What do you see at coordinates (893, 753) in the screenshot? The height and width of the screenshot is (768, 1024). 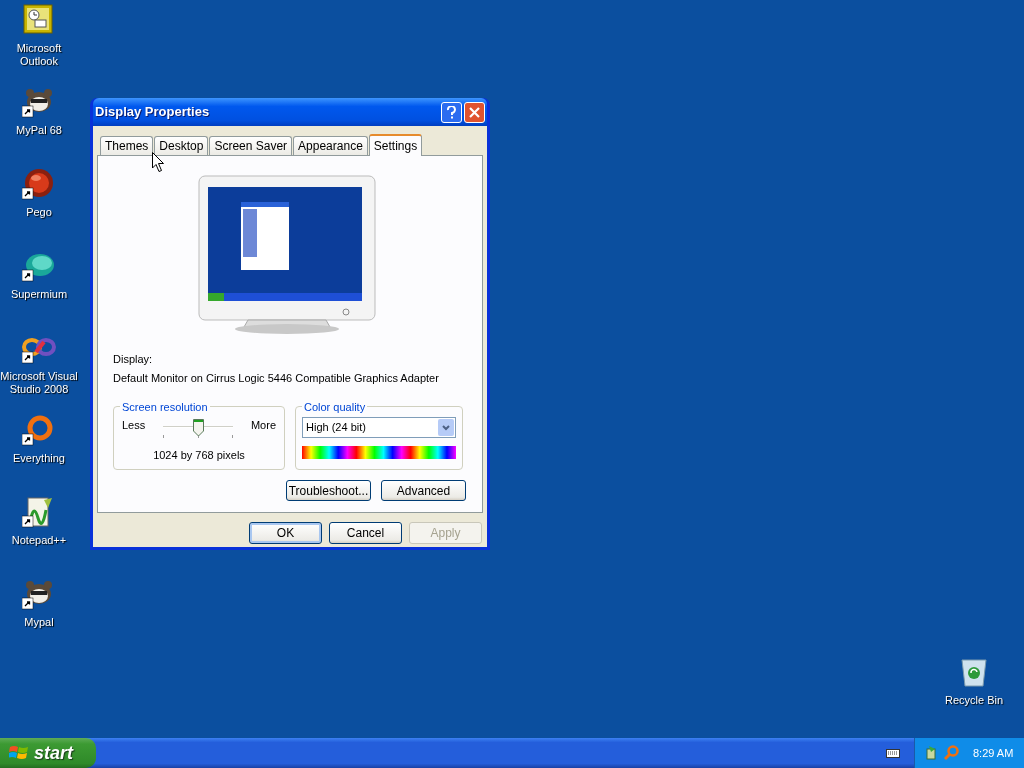 I see `keyboard-icon` at bounding box center [893, 753].